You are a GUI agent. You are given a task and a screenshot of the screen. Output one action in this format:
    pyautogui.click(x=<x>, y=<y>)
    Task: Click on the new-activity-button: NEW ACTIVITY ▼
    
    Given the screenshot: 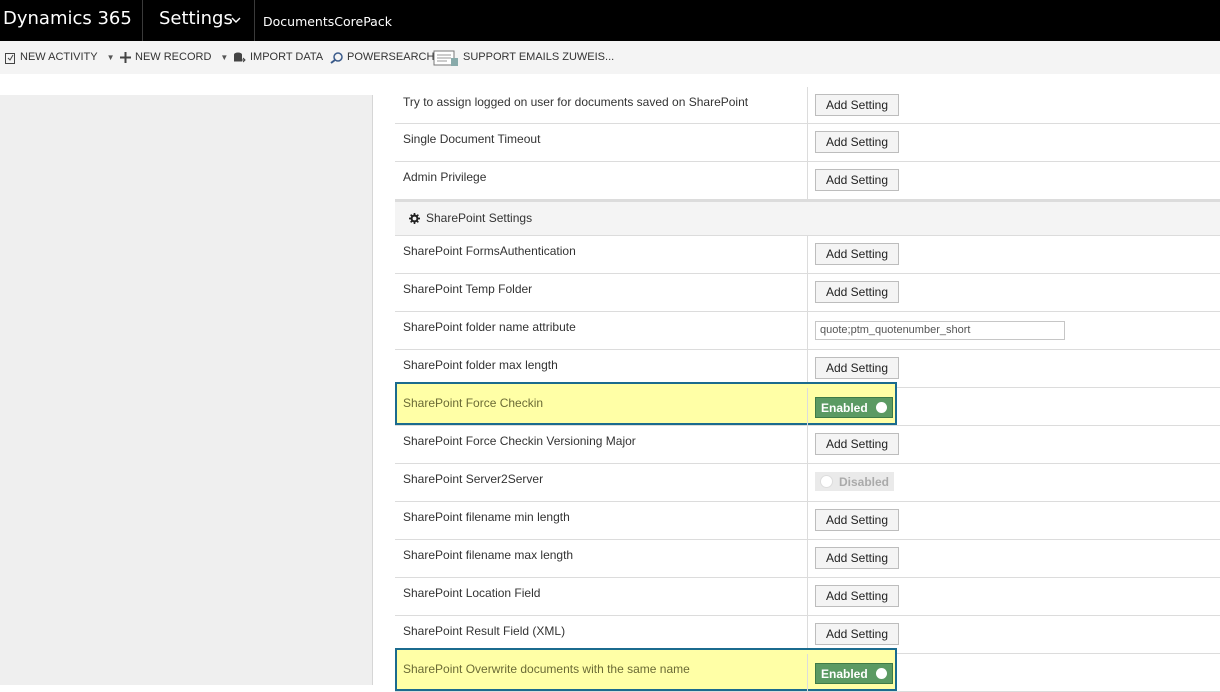 What is the action you would take?
    pyautogui.click(x=60, y=57)
    